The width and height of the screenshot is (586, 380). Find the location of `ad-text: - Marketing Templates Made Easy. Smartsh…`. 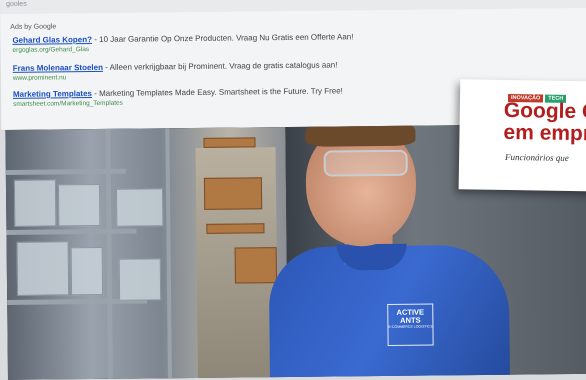

ad-text: - Marketing Templates Made Easy. Smartsh… is located at coordinates (217, 92).